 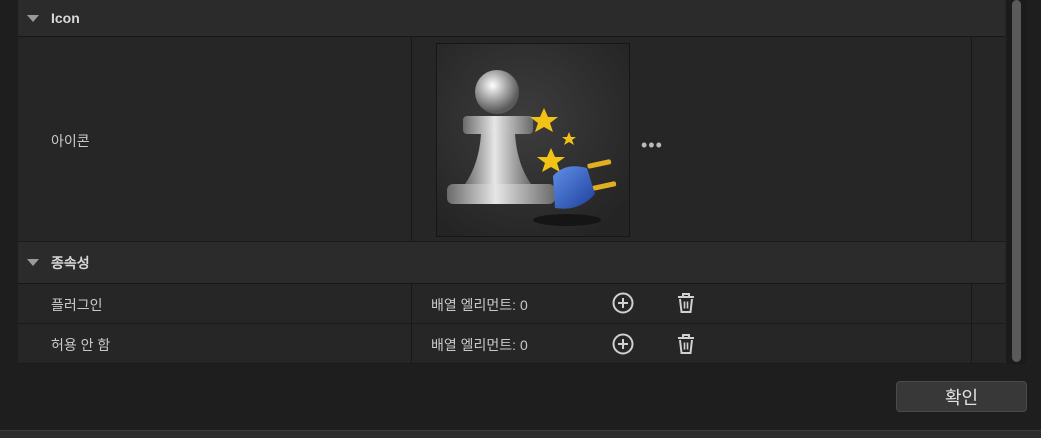 What do you see at coordinates (511, 18) in the screenshot?
I see `section-header-icon: Icon` at bounding box center [511, 18].